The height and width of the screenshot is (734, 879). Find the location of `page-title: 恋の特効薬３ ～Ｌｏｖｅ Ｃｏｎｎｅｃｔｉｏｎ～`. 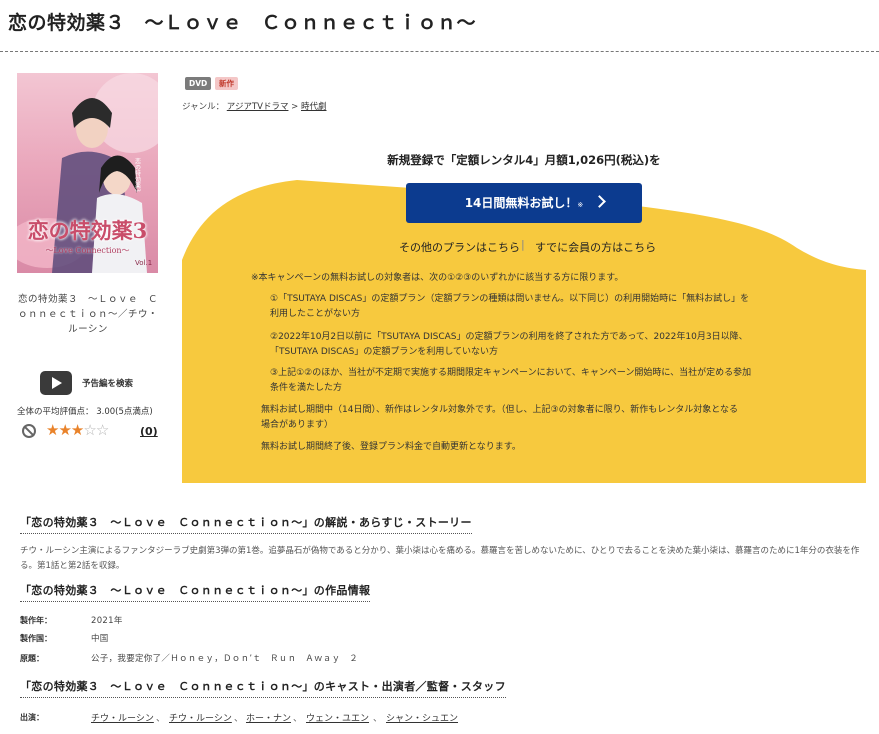

page-title: 恋の特効薬３ ～Ｌｏｖｅ Ｃｏｎｎｅｃｔｉｏｎ～ is located at coordinates (242, 23).